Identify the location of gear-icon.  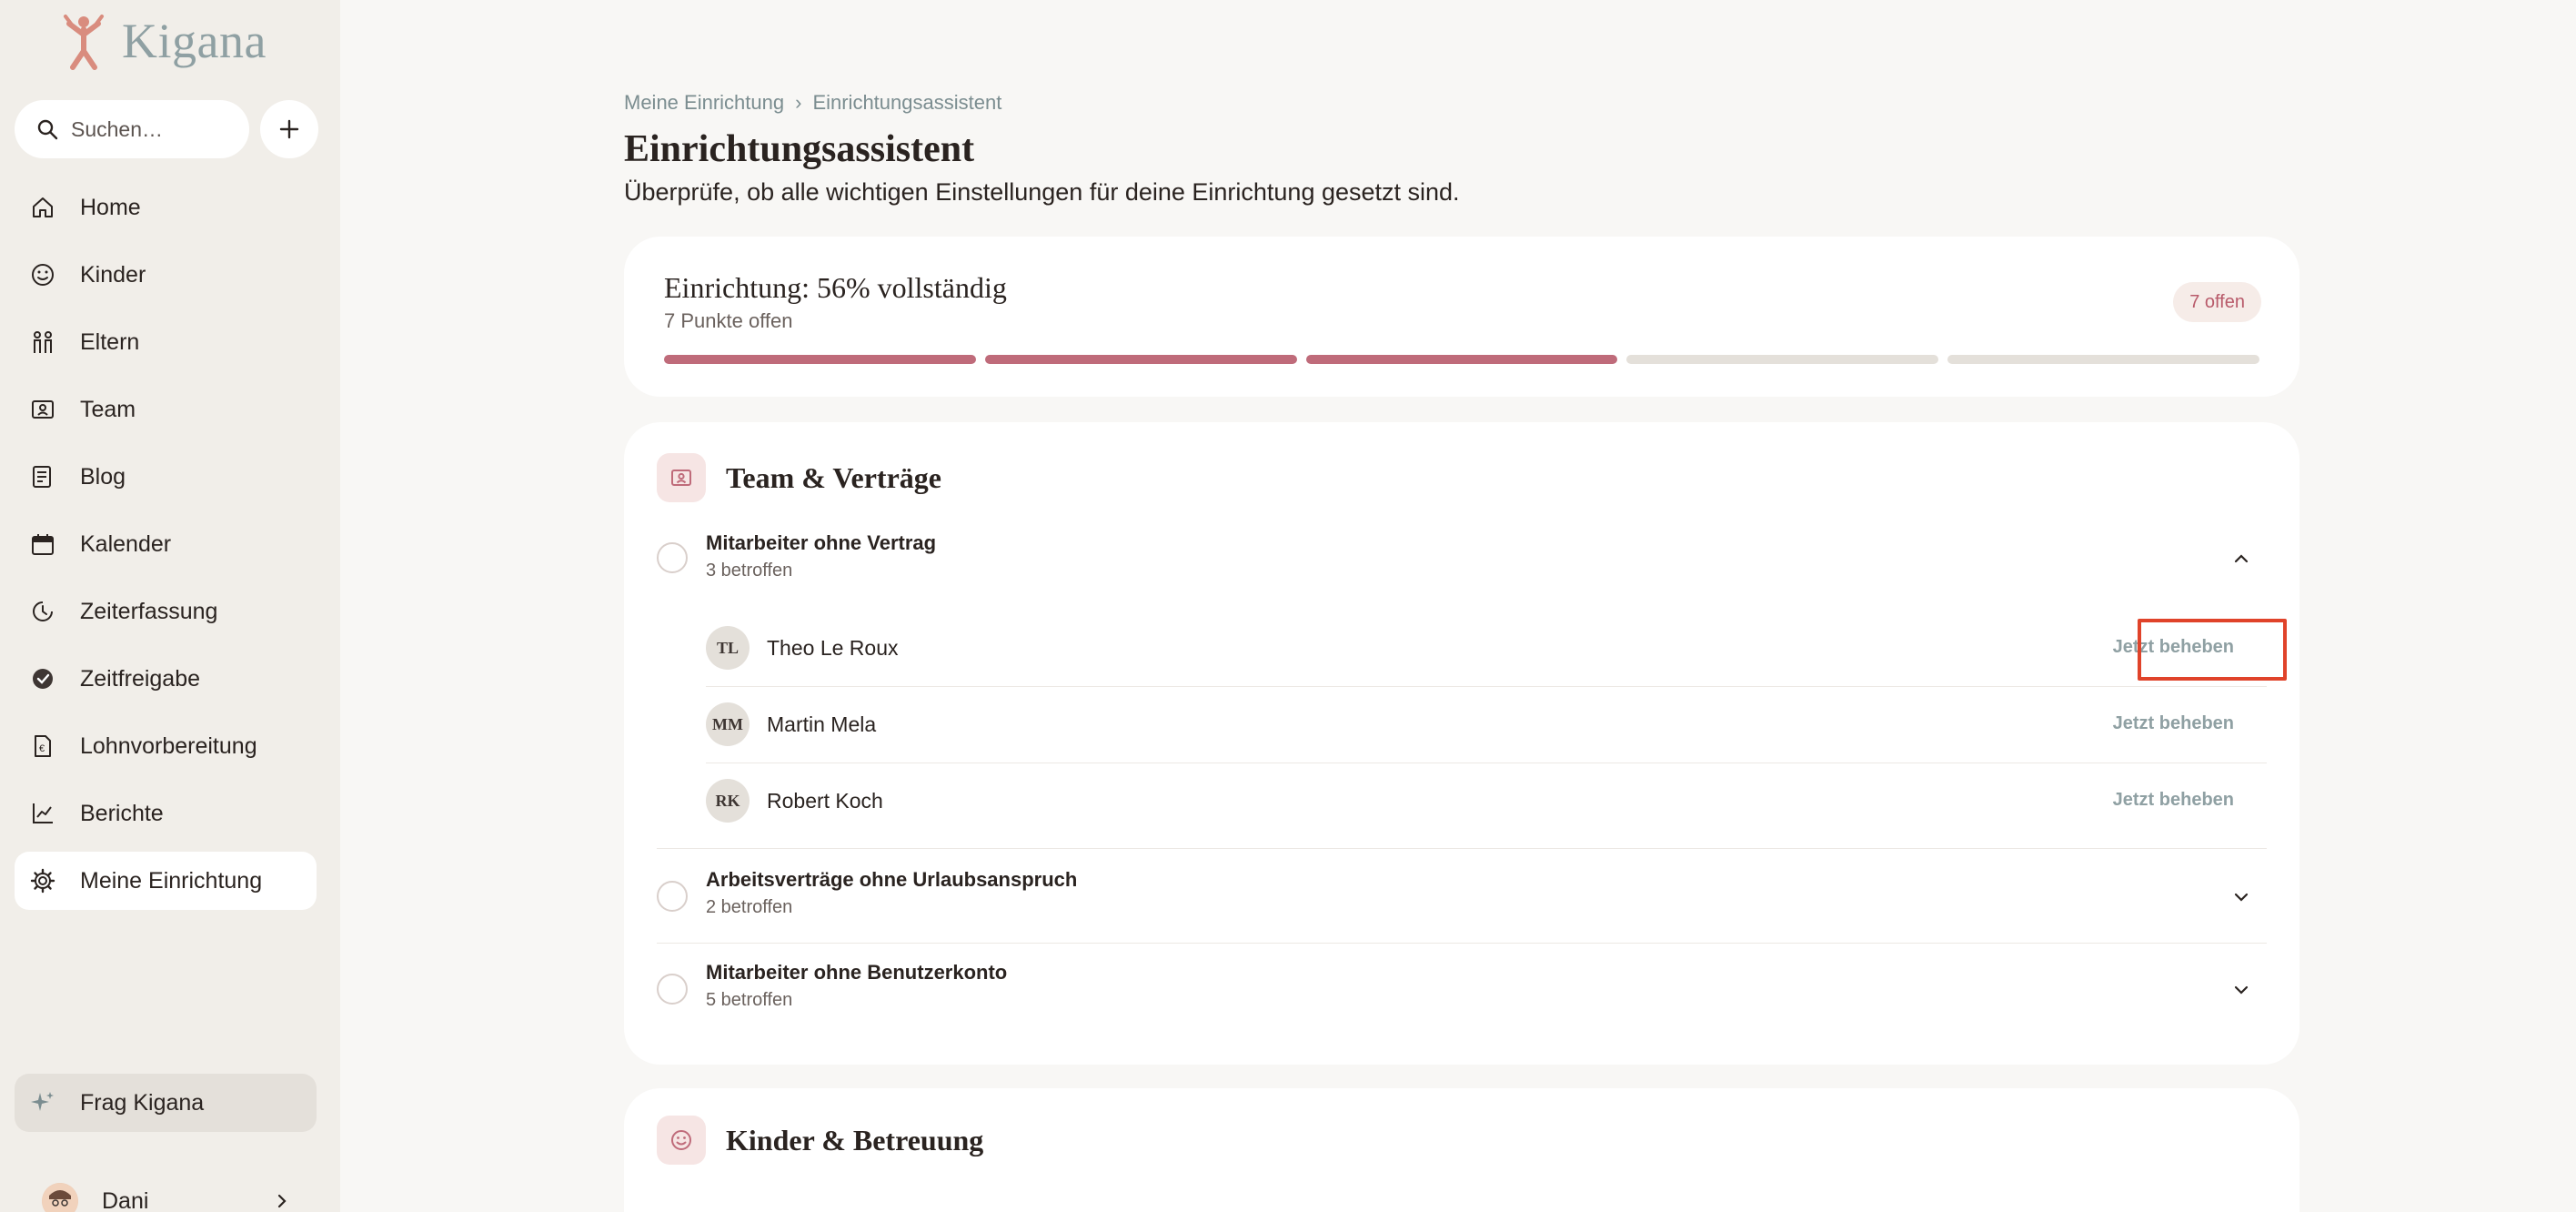
(42, 881).